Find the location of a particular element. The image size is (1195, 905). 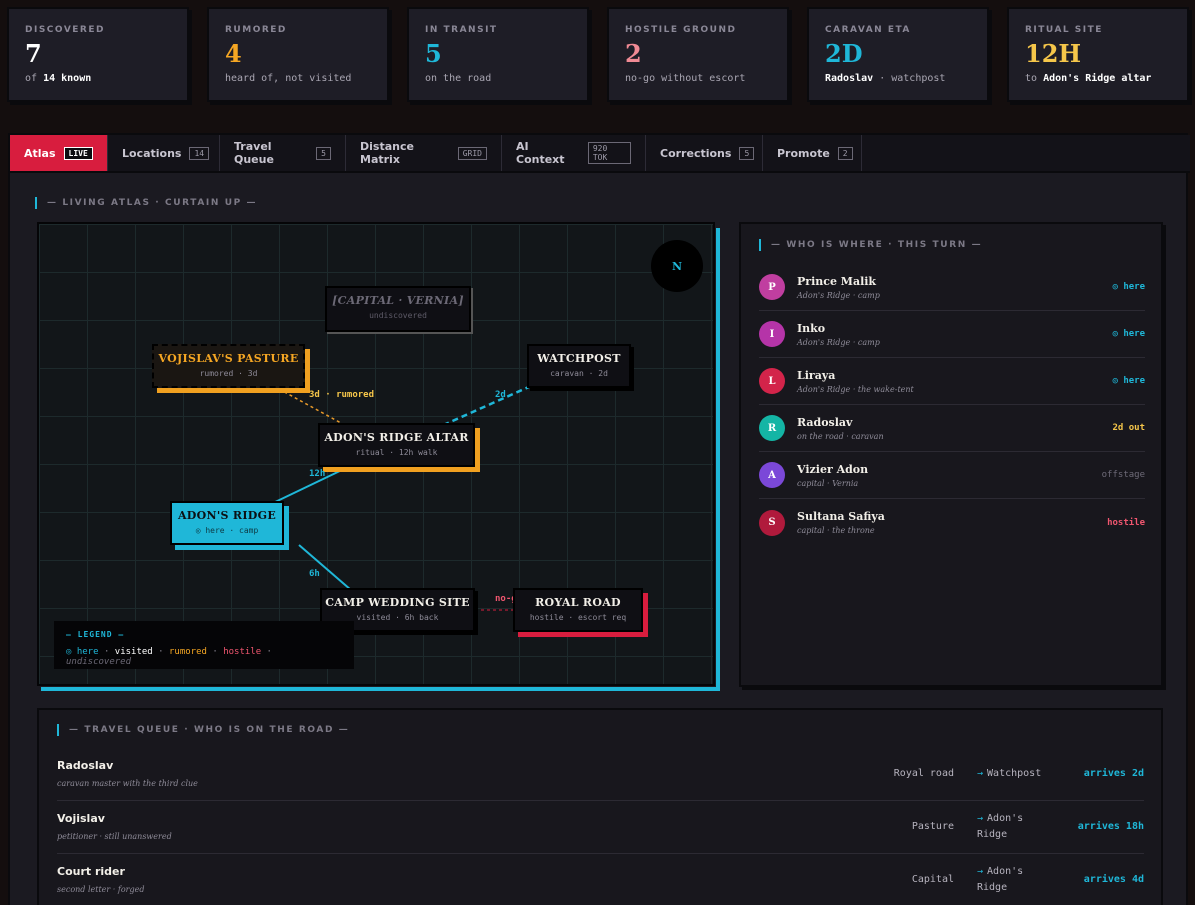

route-ridge-altar is located at coordinates (307, 486).